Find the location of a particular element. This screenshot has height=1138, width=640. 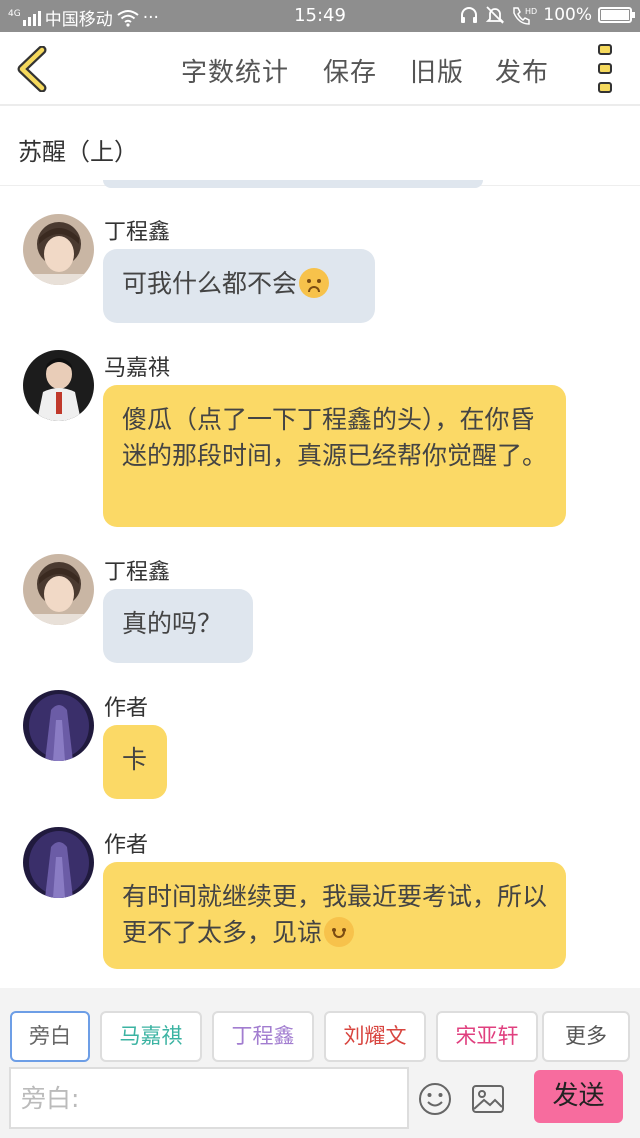

battery-icon is located at coordinates (616, 15).